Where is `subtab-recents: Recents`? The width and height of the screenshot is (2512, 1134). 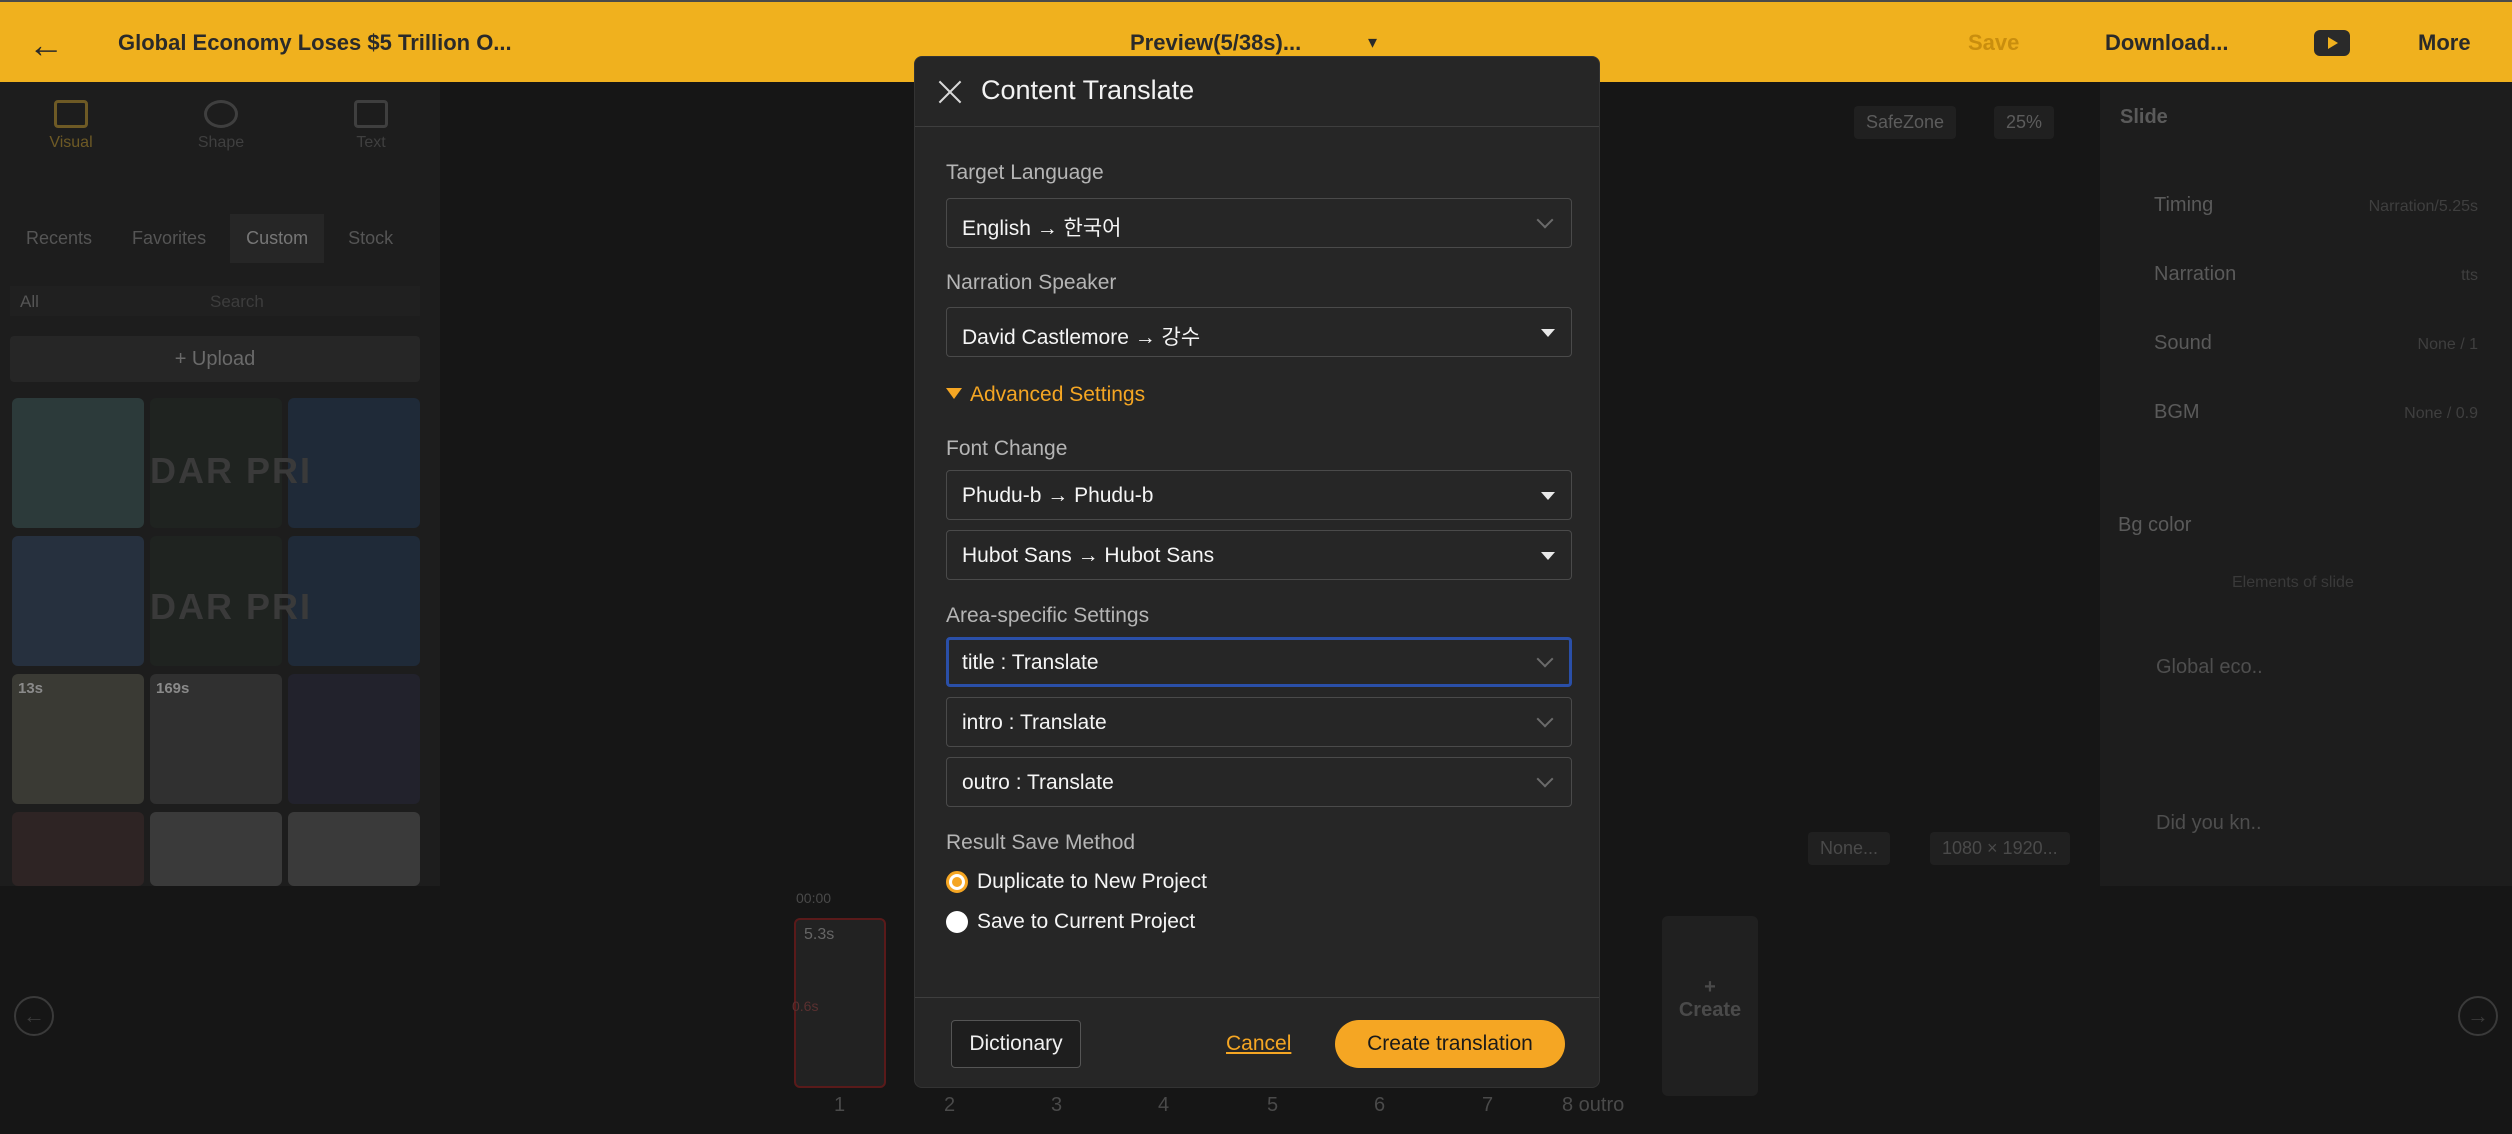 subtab-recents: Recents is located at coordinates (59, 238).